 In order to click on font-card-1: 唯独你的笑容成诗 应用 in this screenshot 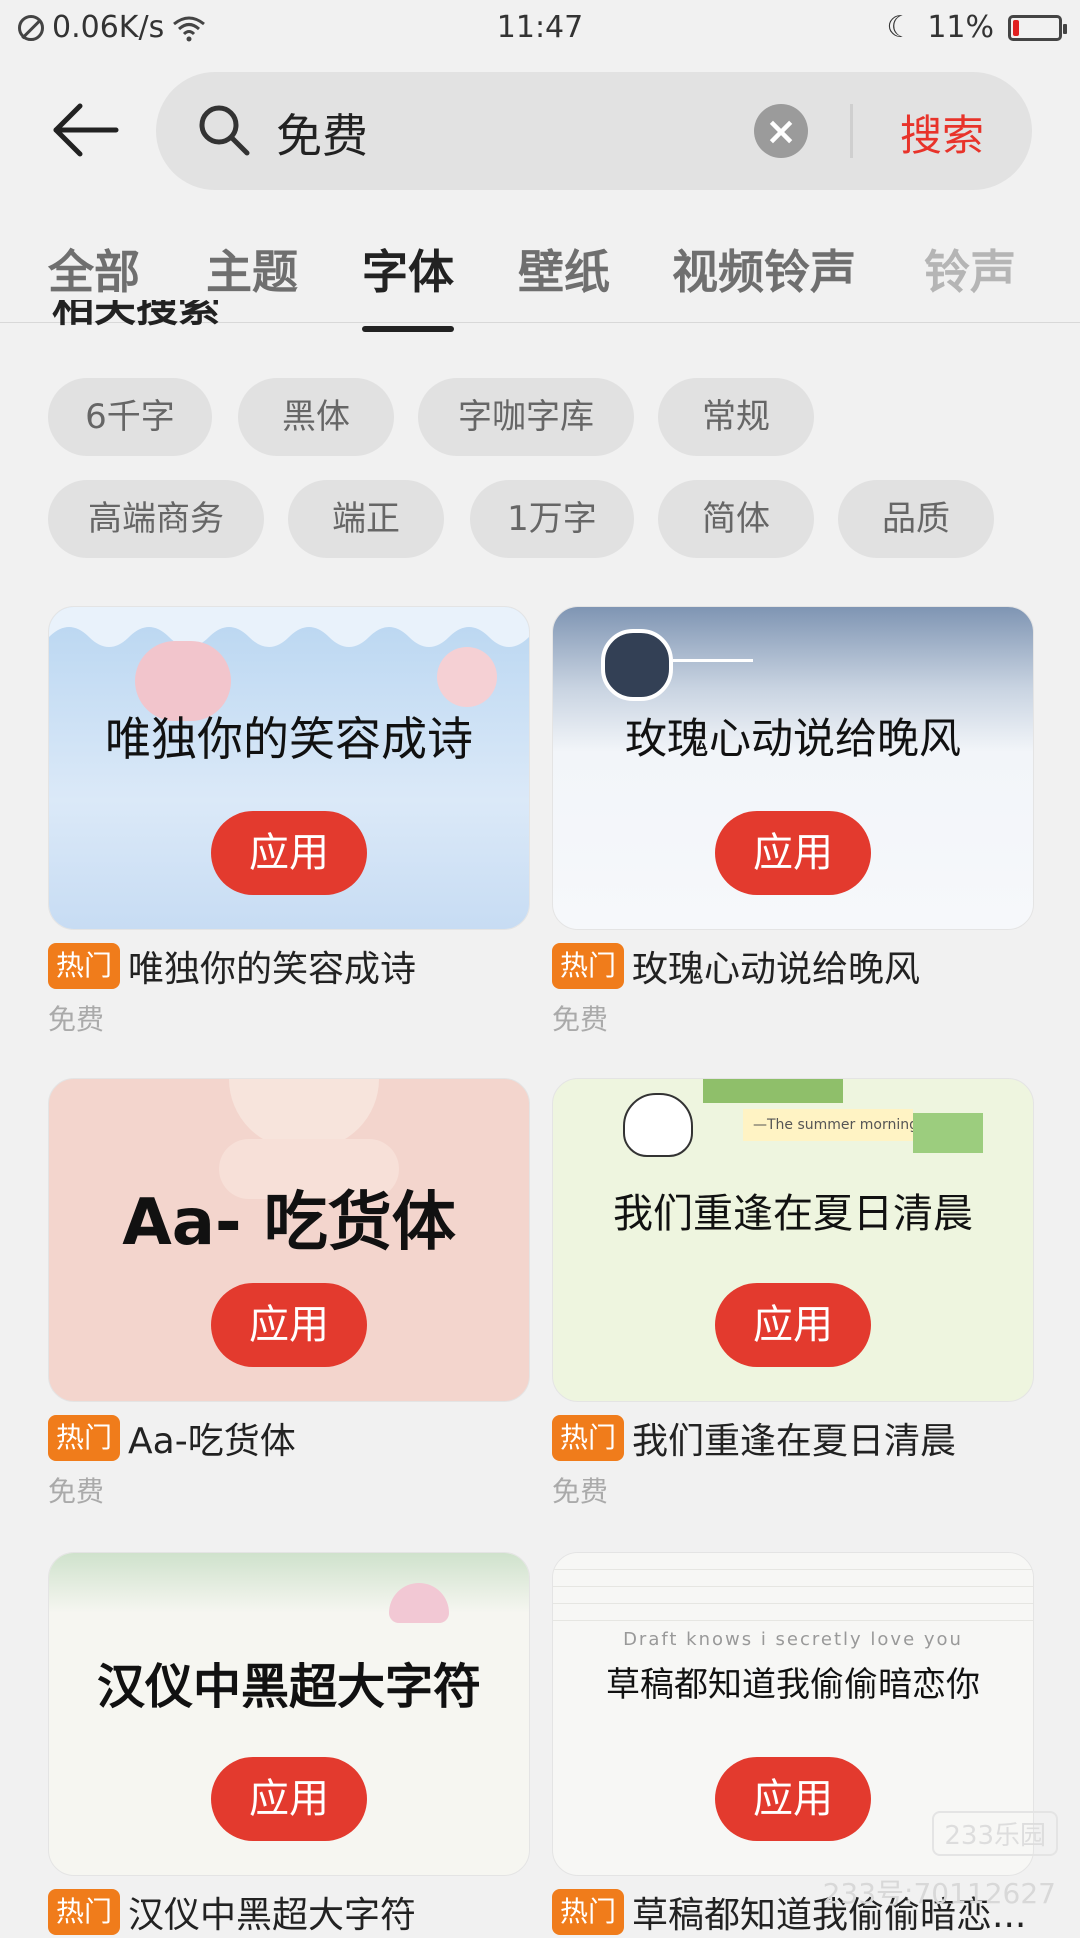, I will do `click(289, 768)`.